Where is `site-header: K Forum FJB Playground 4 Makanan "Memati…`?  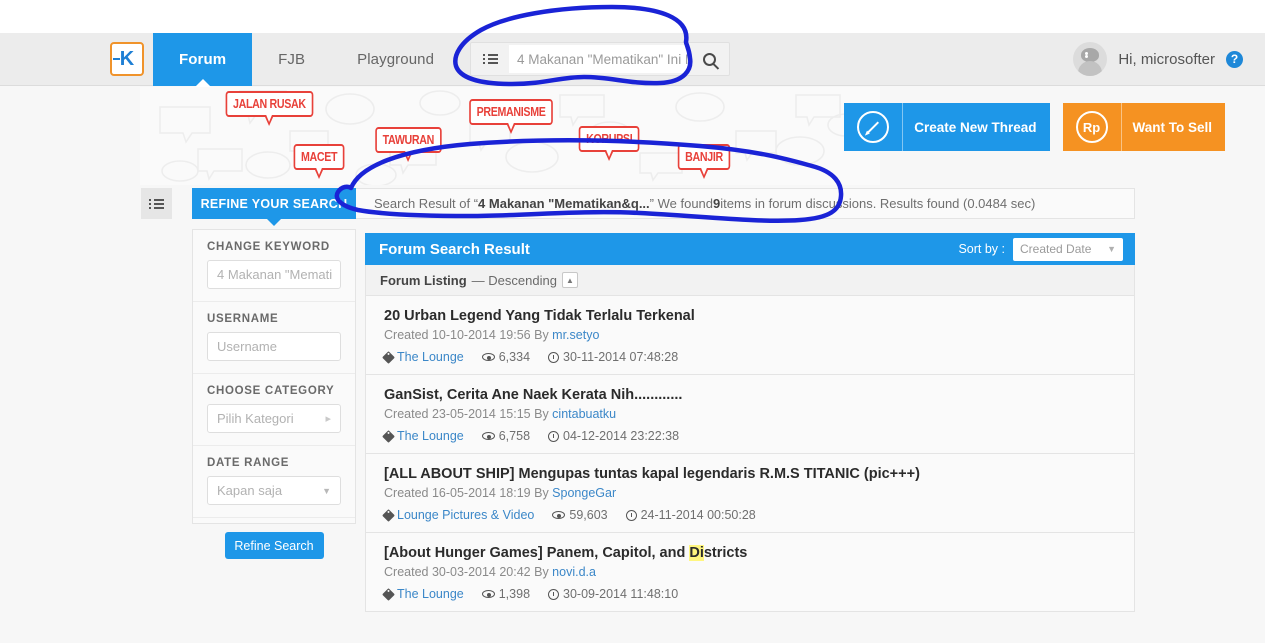 site-header: K Forum FJB Playground 4 Makanan "Memati… is located at coordinates (632, 59).